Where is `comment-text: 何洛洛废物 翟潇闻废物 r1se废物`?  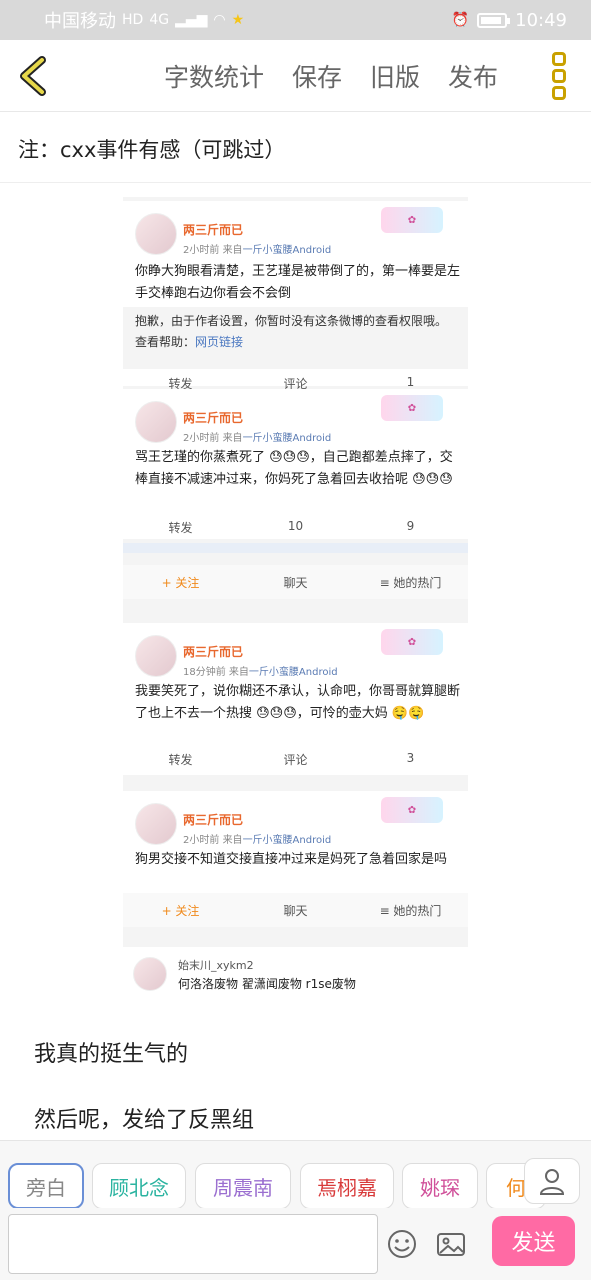 comment-text: 何洛洛废物 翟潇闻废物 r1se废物 is located at coordinates (267, 984).